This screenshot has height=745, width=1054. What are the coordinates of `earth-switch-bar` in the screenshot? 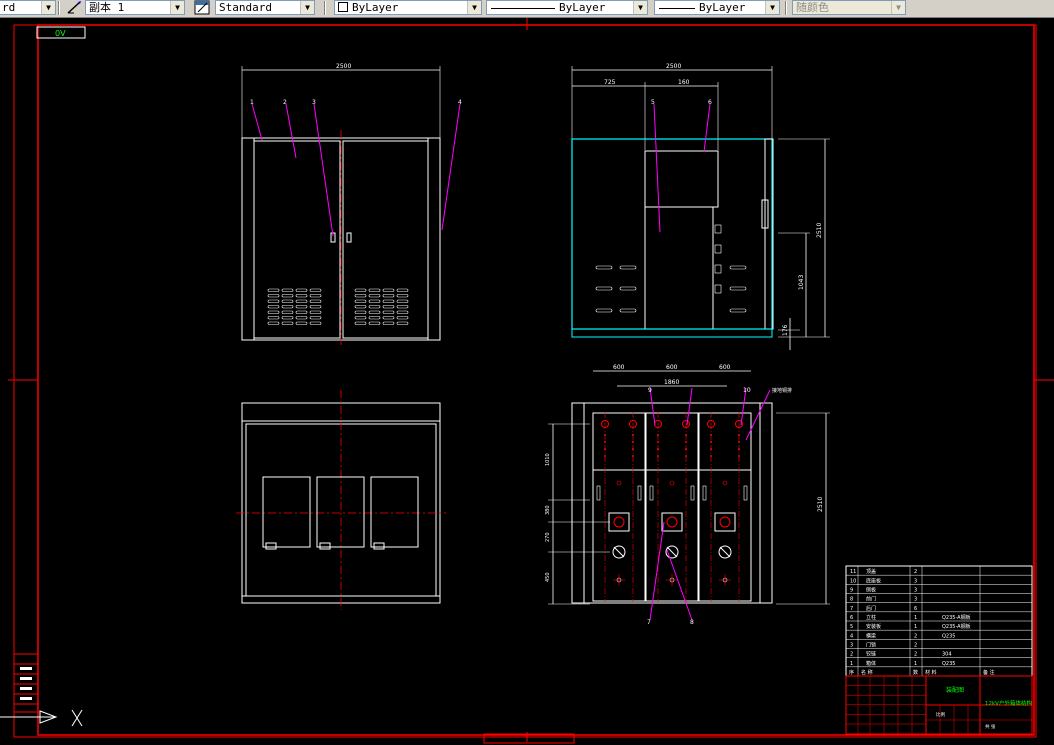 It's located at (619, 552).